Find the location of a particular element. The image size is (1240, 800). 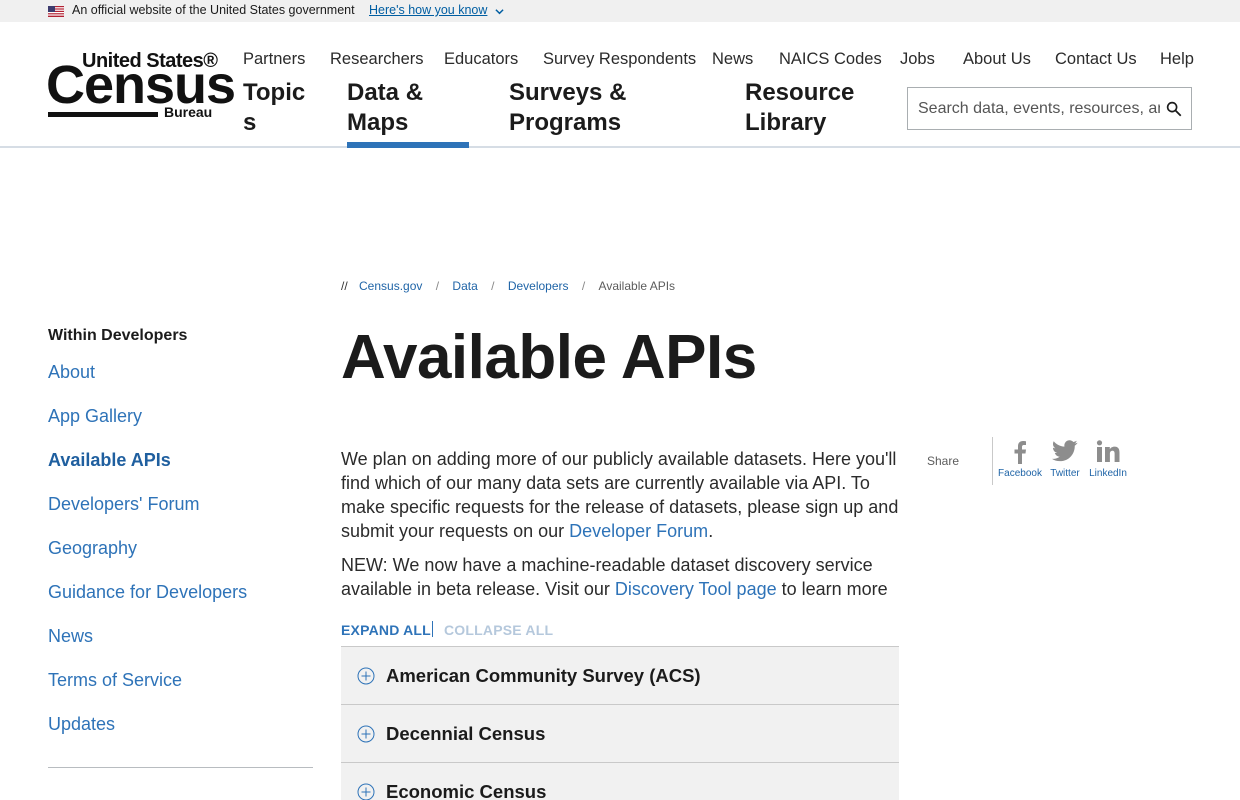

logo-bar is located at coordinates (103, 114).